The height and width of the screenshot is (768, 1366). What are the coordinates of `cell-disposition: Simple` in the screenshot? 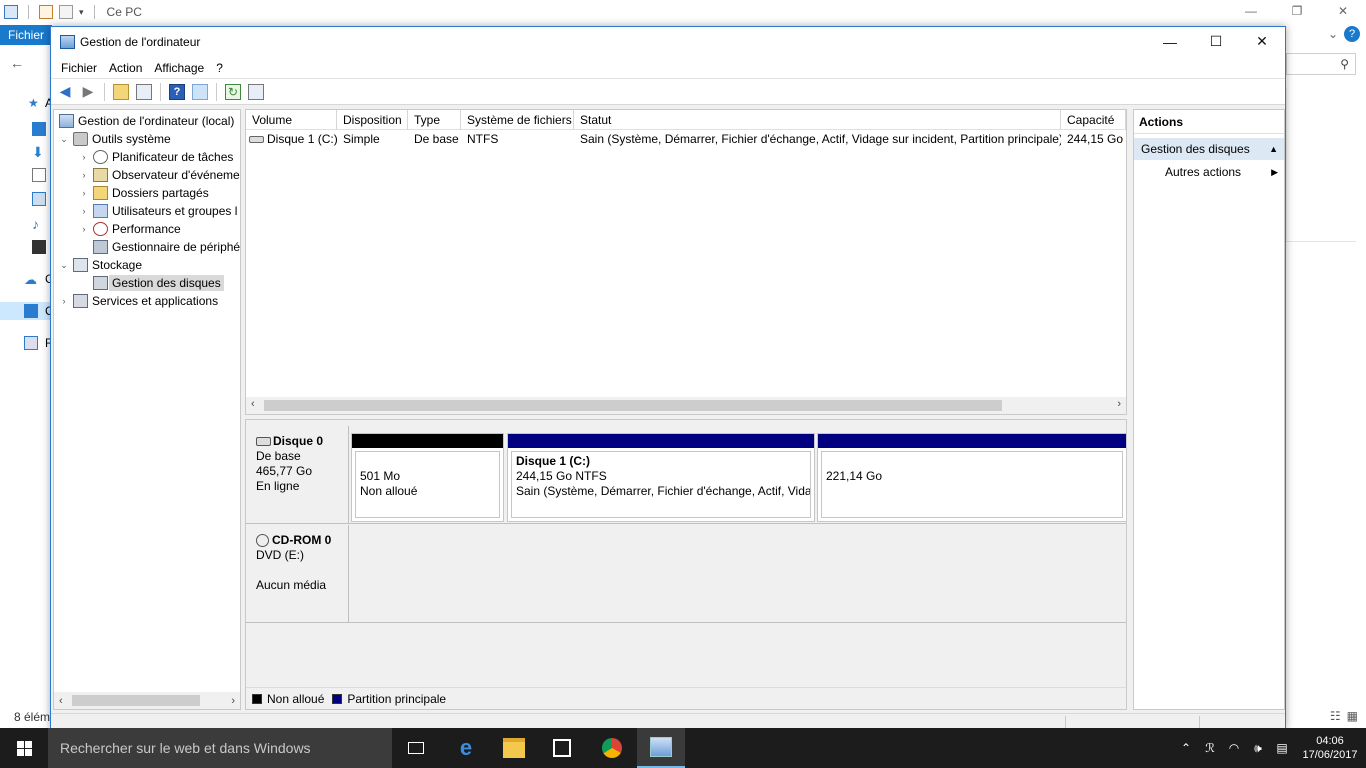 It's located at (361, 139).